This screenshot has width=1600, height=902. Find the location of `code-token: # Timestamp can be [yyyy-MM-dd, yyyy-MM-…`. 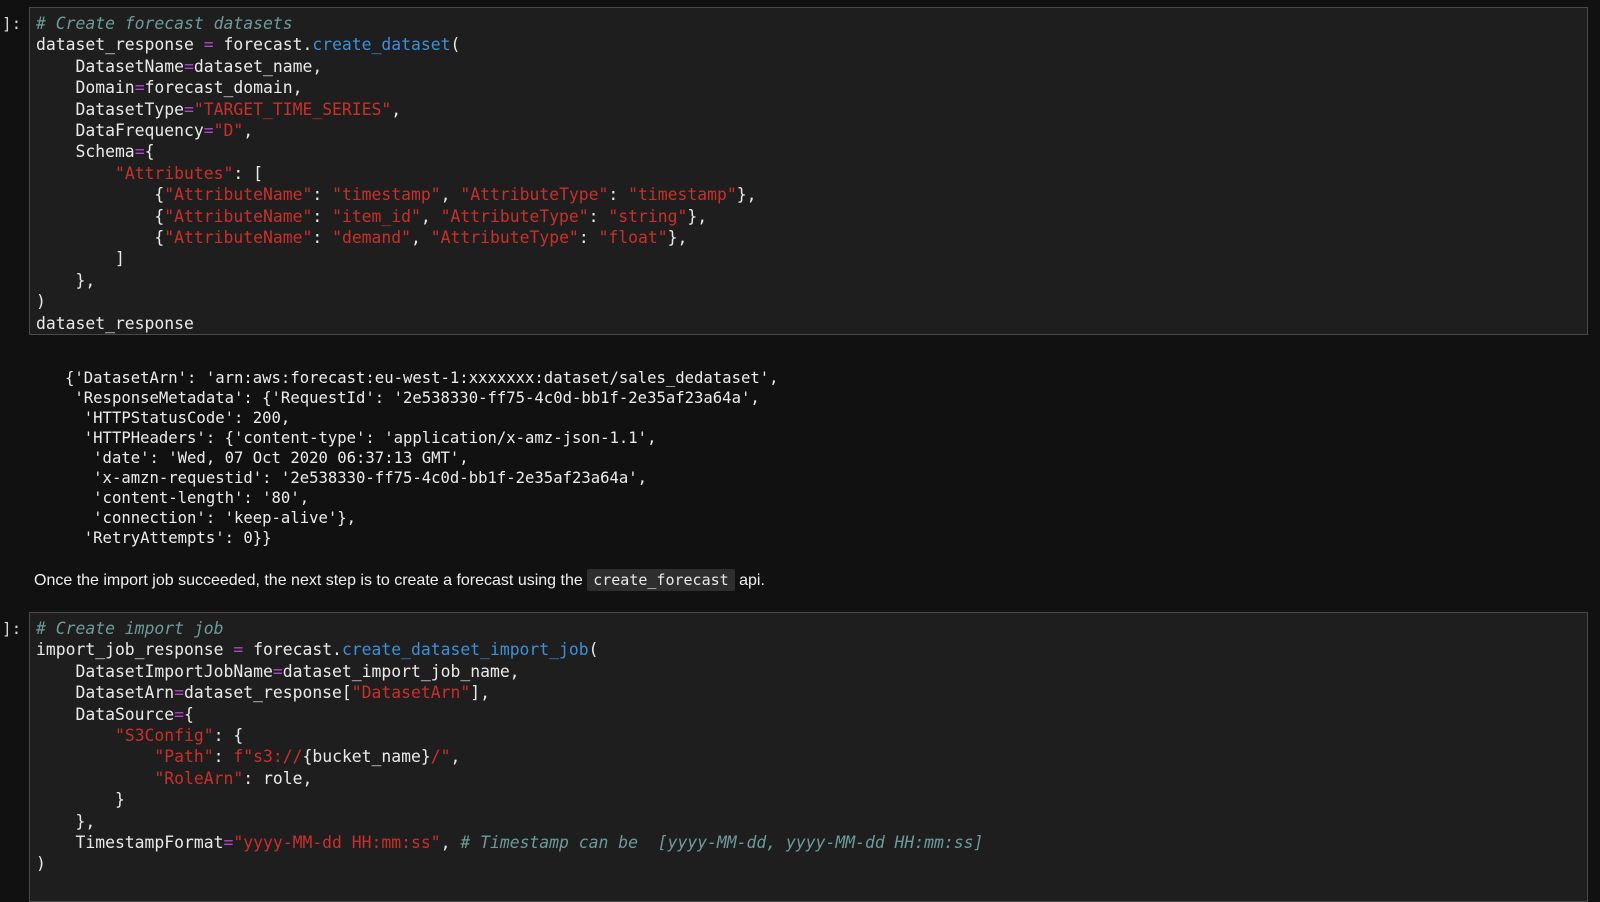

code-token: # Timestamp can be [yyyy-MM-dd, yyyy-MM-… is located at coordinates (722, 843).